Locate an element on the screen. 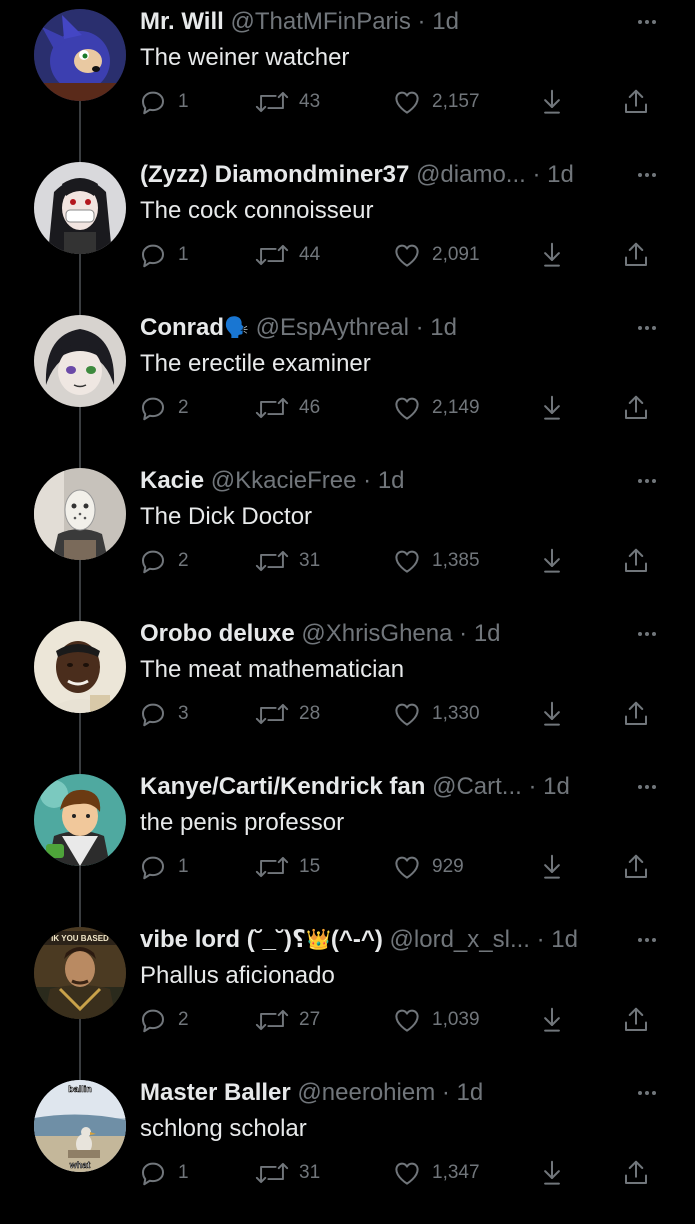  user-handle: @ThatMFinParis is located at coordinates (320, 21).